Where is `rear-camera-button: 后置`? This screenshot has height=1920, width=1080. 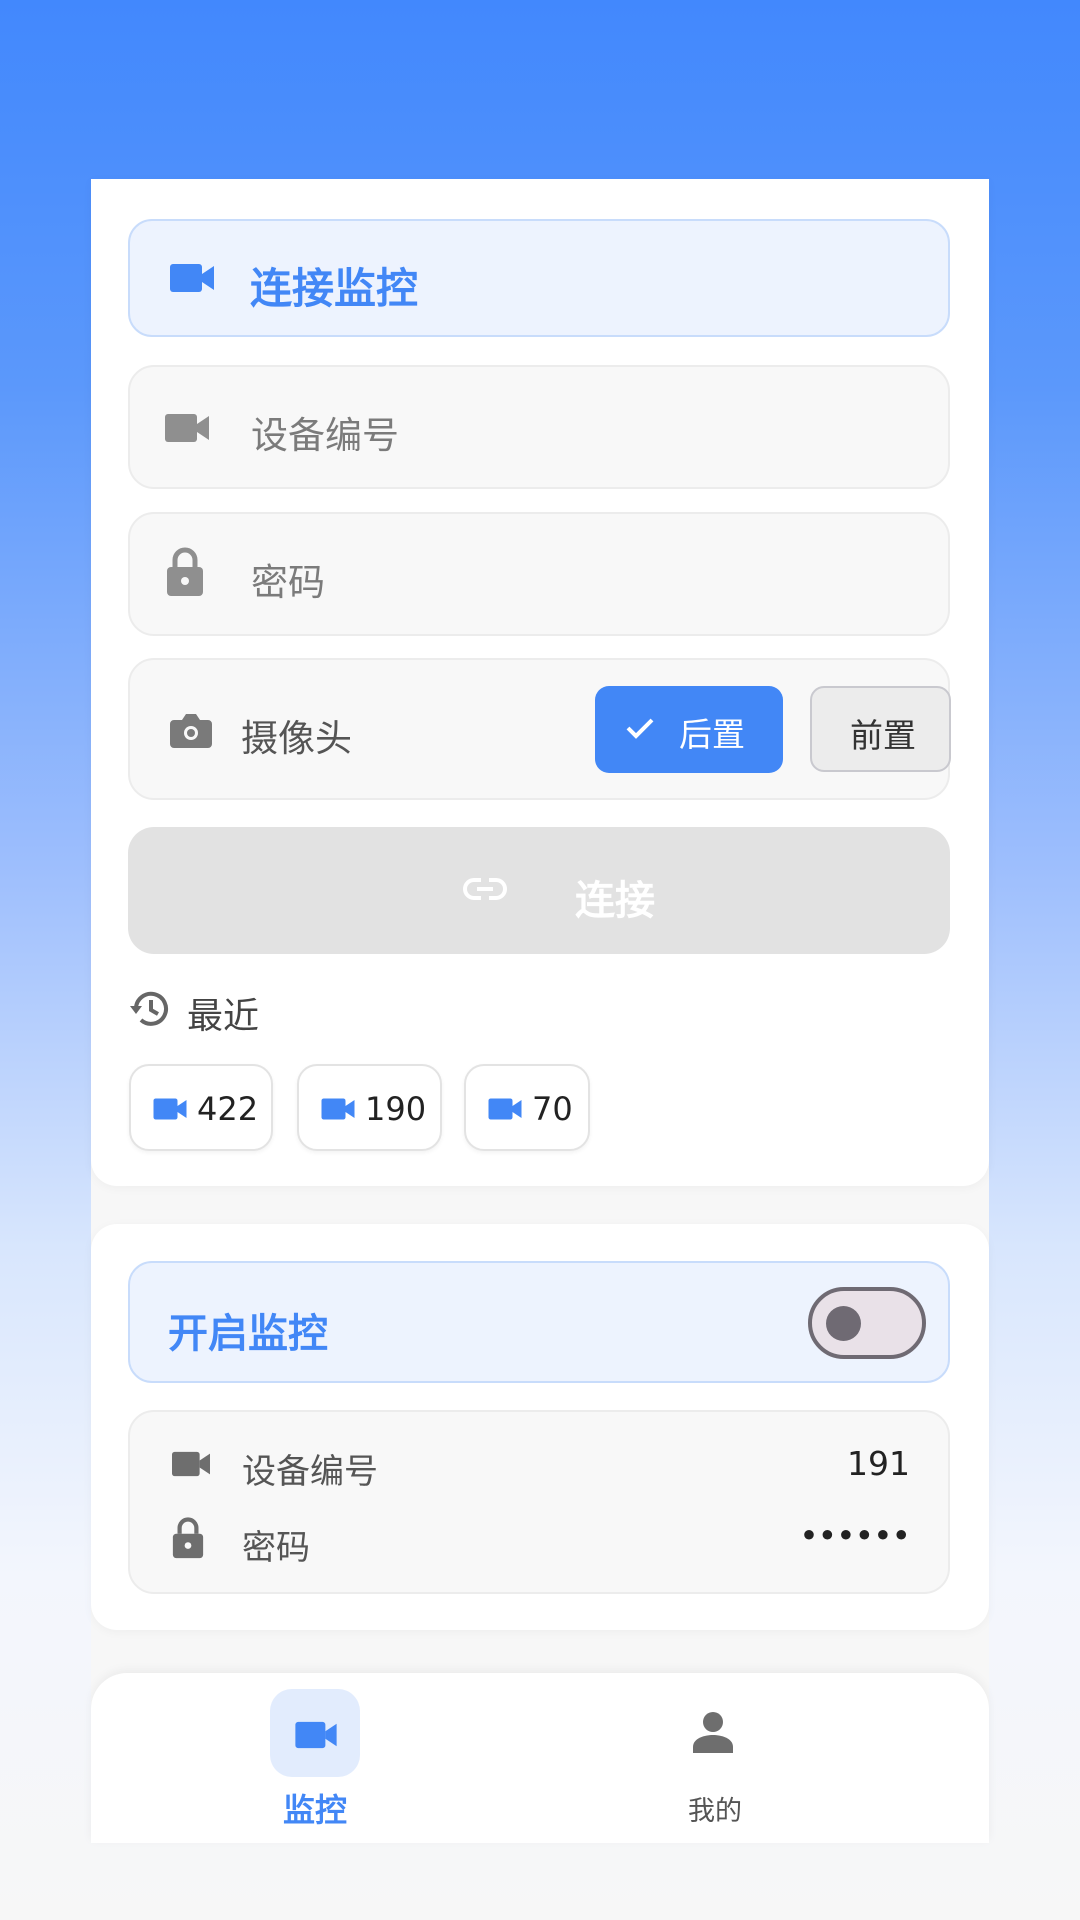 rear-camera-button: 后置 is located at coordinates (689, 729).